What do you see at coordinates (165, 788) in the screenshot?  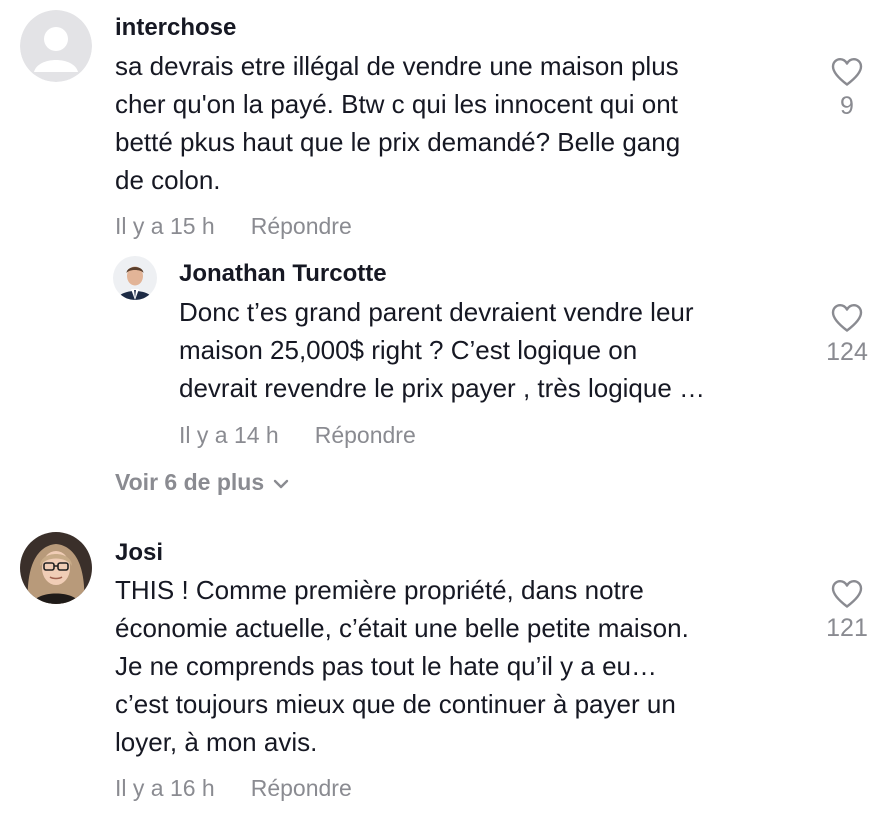 I see `comment-timestamp: Il y a 16 h` at bounding box center [165, 788].